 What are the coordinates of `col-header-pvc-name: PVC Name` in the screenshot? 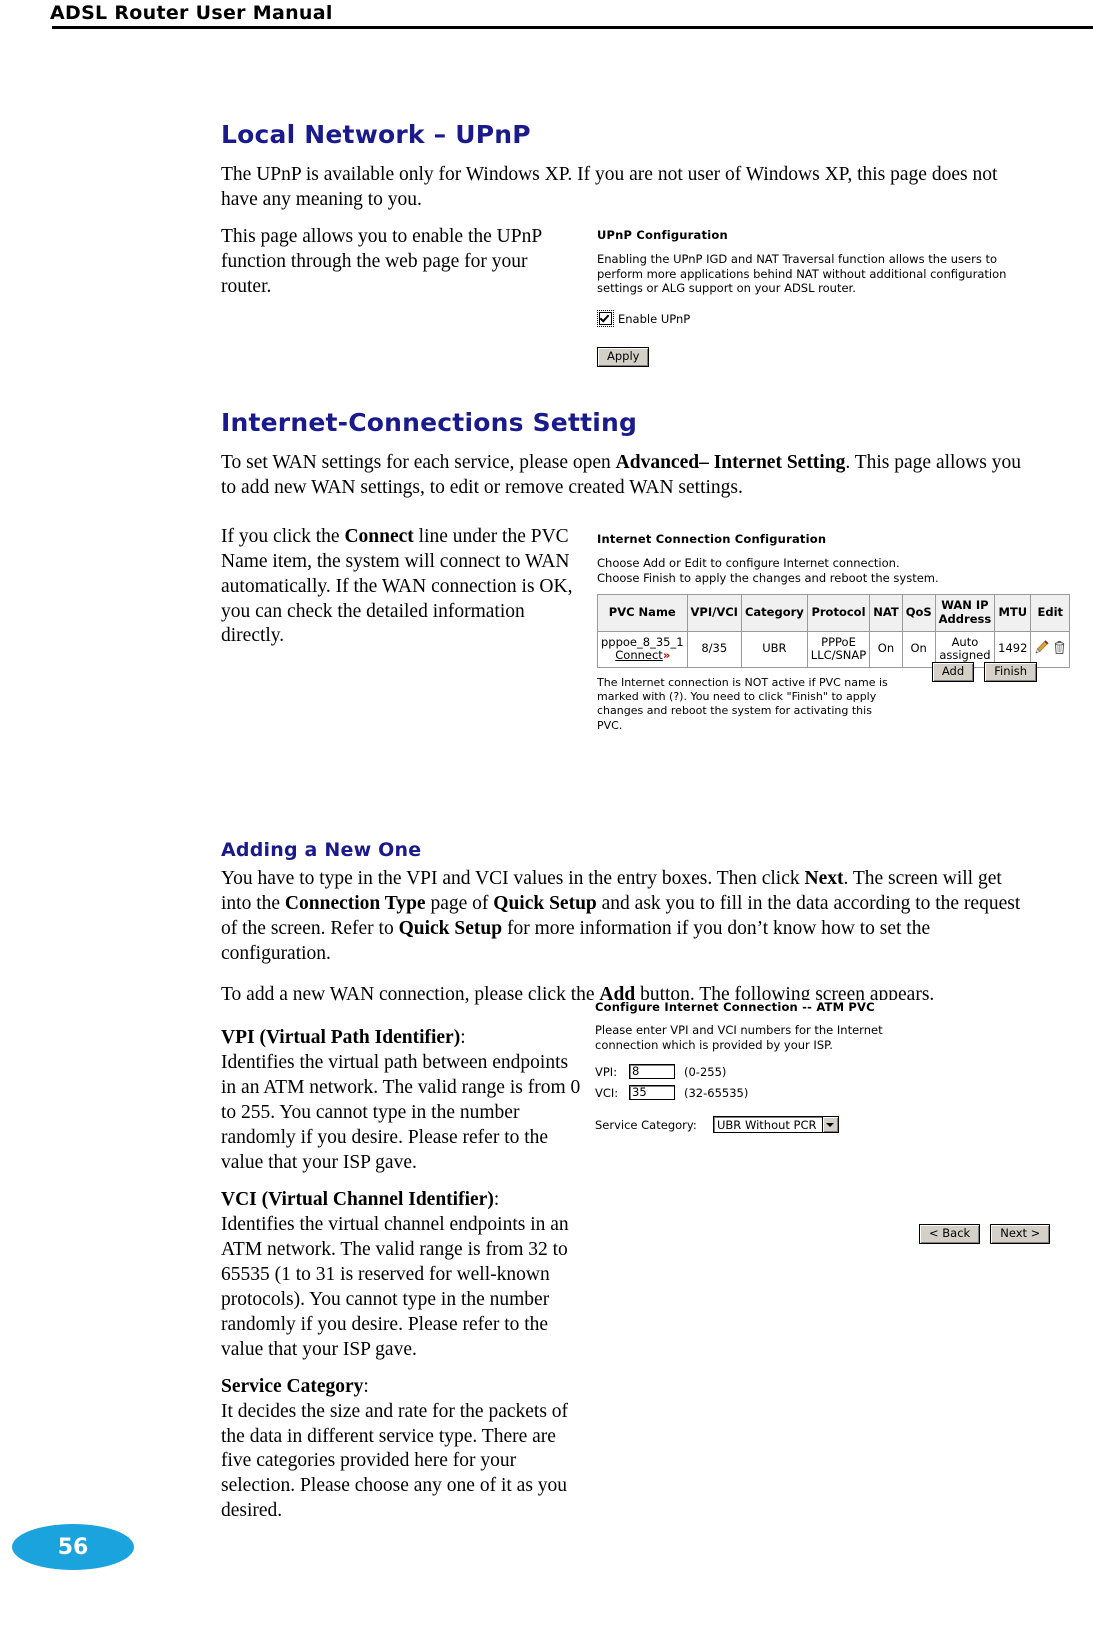 It's located at (642, 613).